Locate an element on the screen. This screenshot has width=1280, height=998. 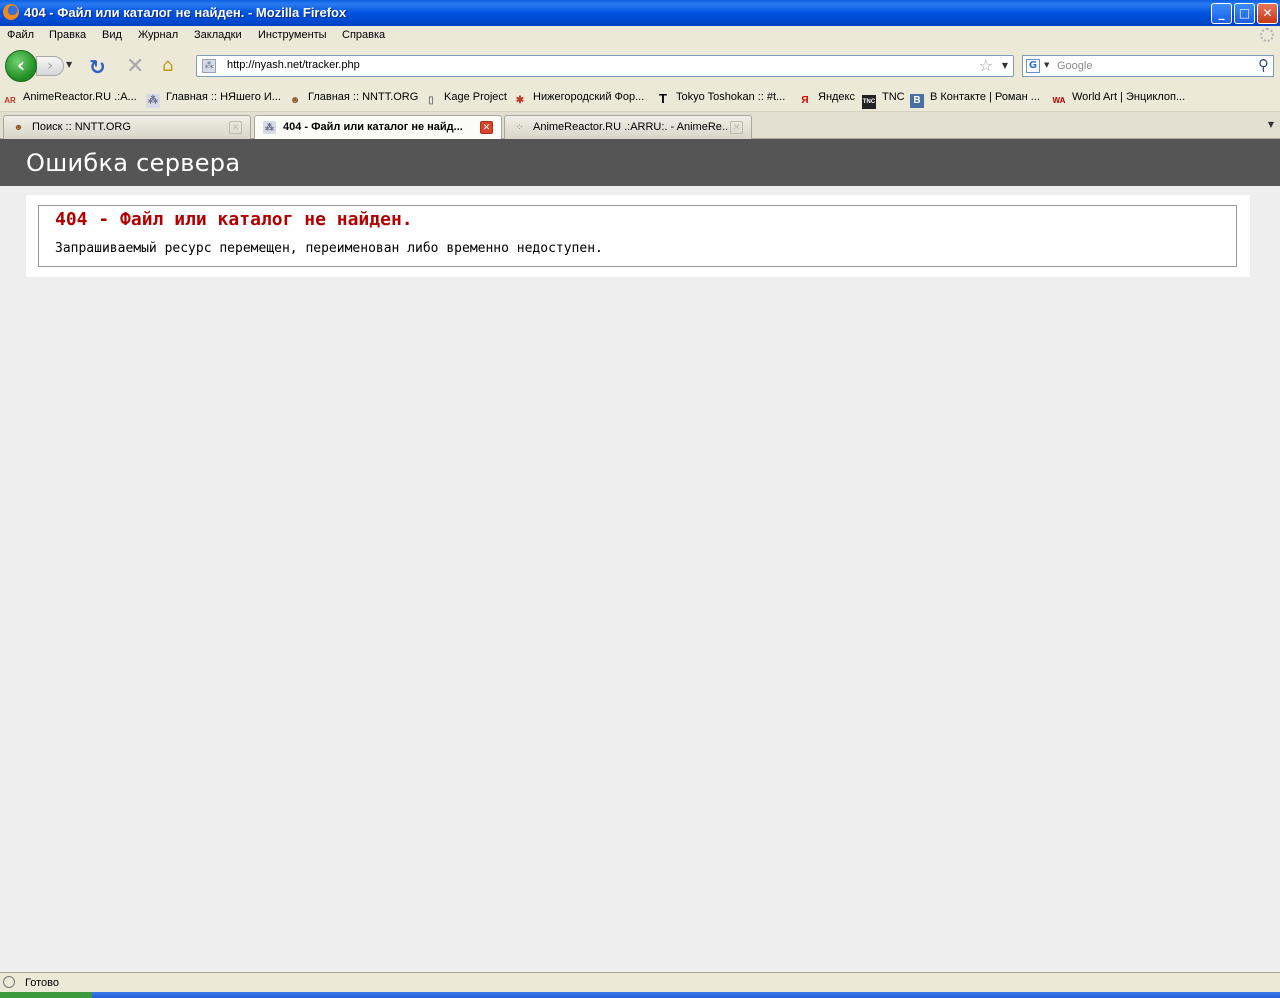
tab-404-error: ⁂ 404 - Файл или каталог не найд... ✕ is located at coordinates (378, 127).